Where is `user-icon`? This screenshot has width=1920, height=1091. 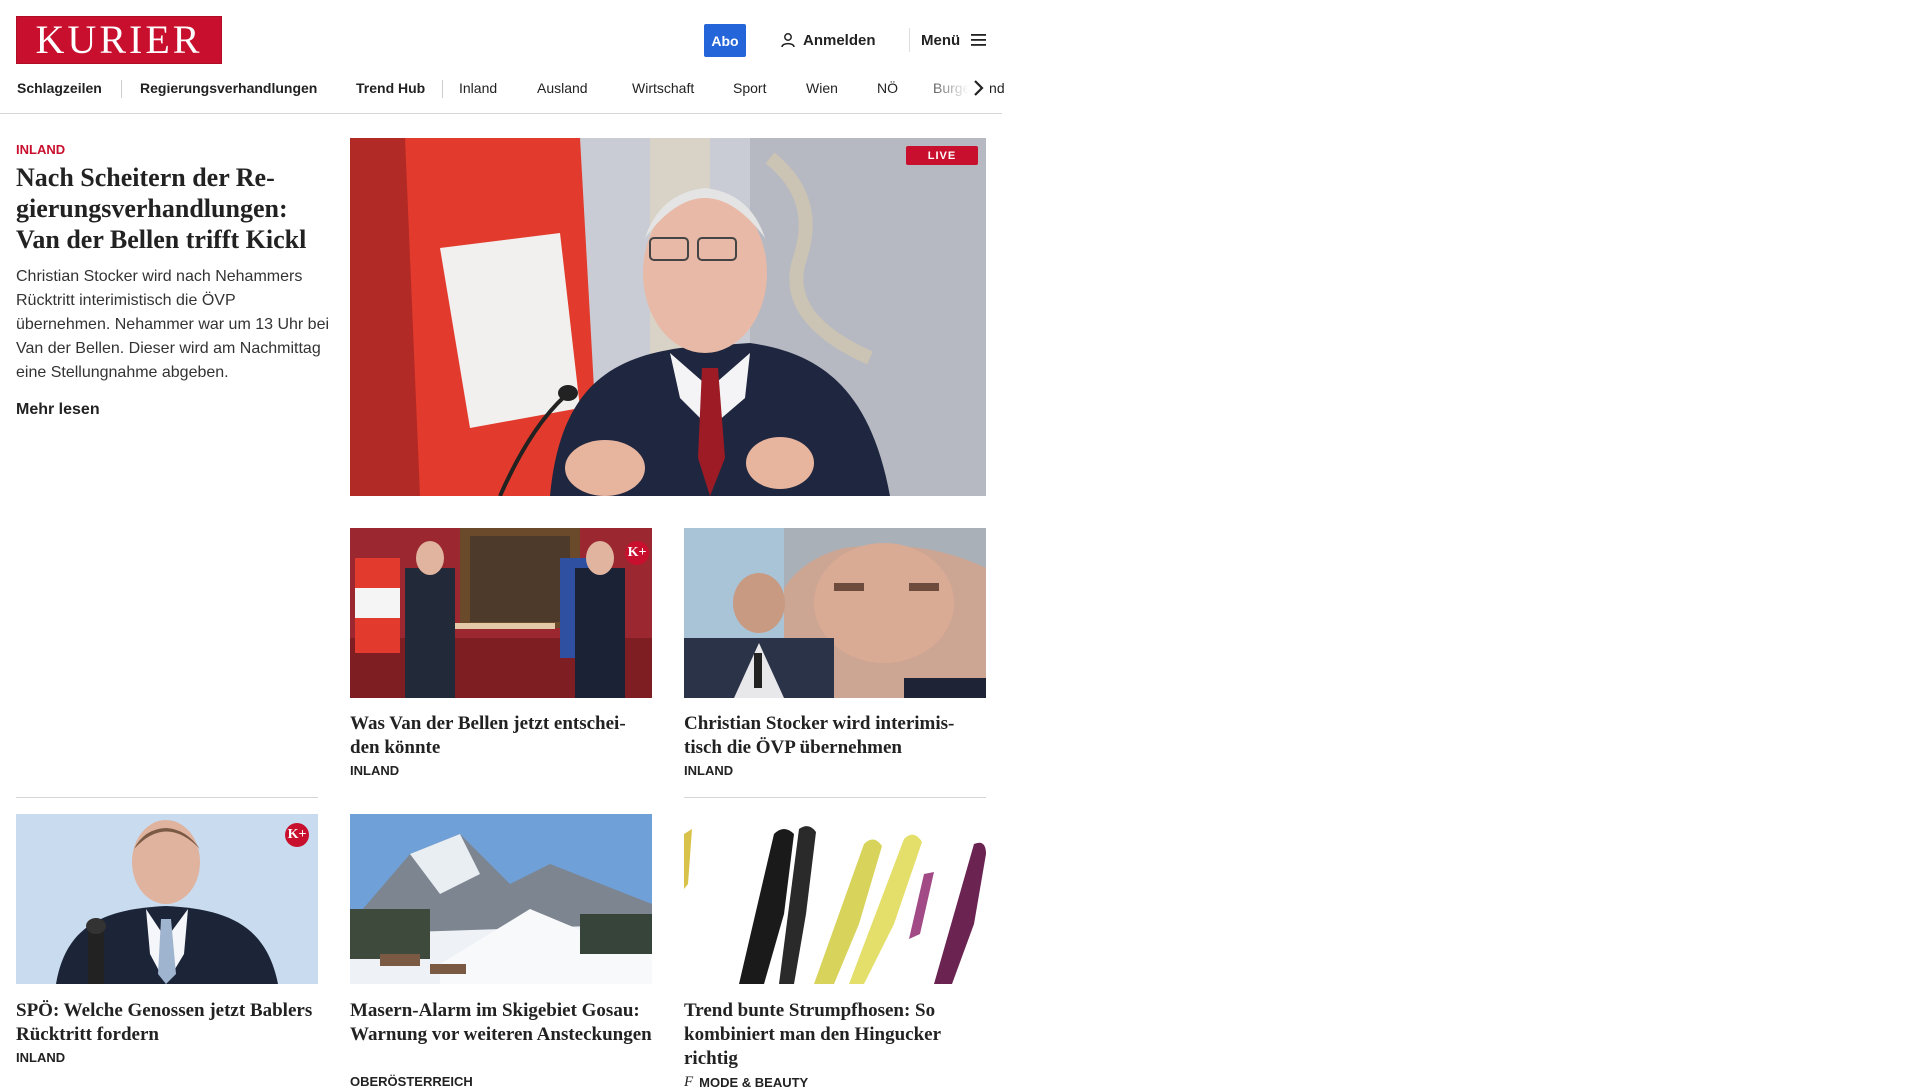 user-icon is located at coordinates (788, 40).